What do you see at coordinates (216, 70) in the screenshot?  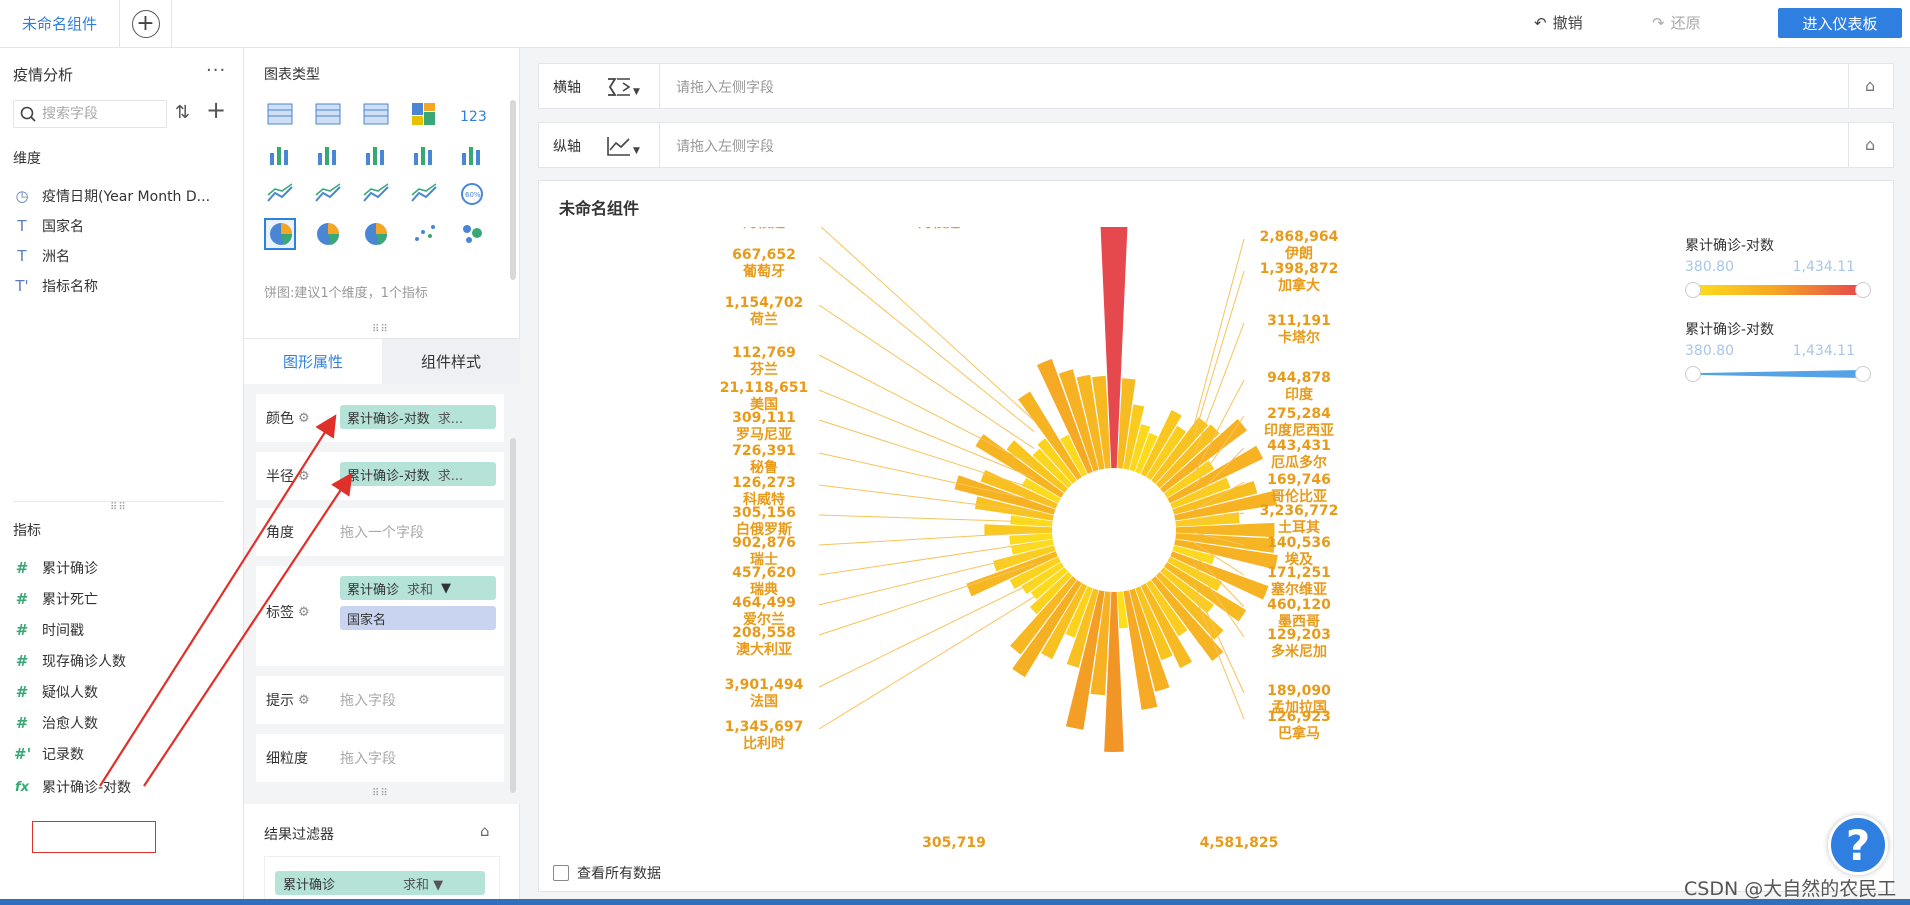 I see `more-icon: ···` at bounding box center [216, 70].